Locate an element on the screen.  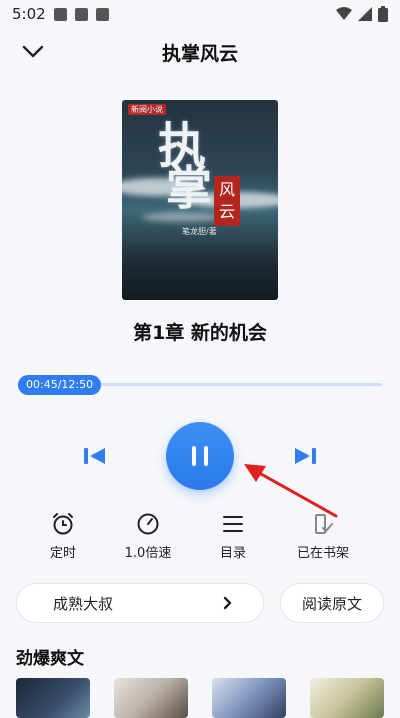
read-original-button: 阅读原文 is located at coordinates (332, 603).